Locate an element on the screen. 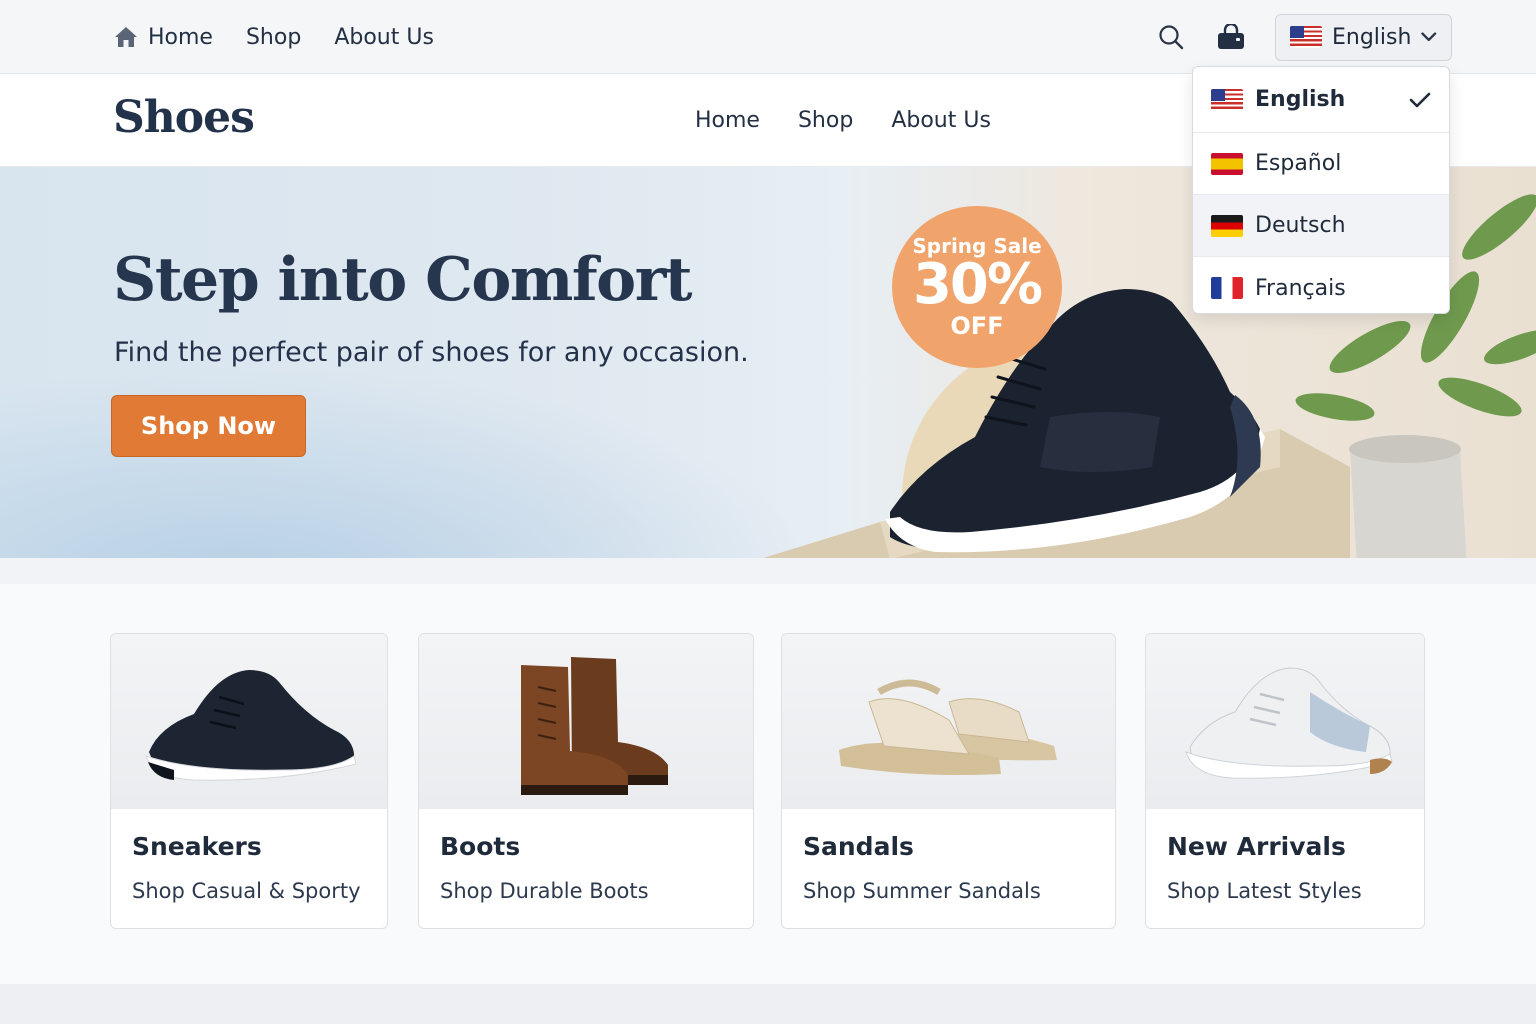 This screenshot has width=1536, height=1024. utility-nav-home-label: Home is located at coordinates (180, 37).